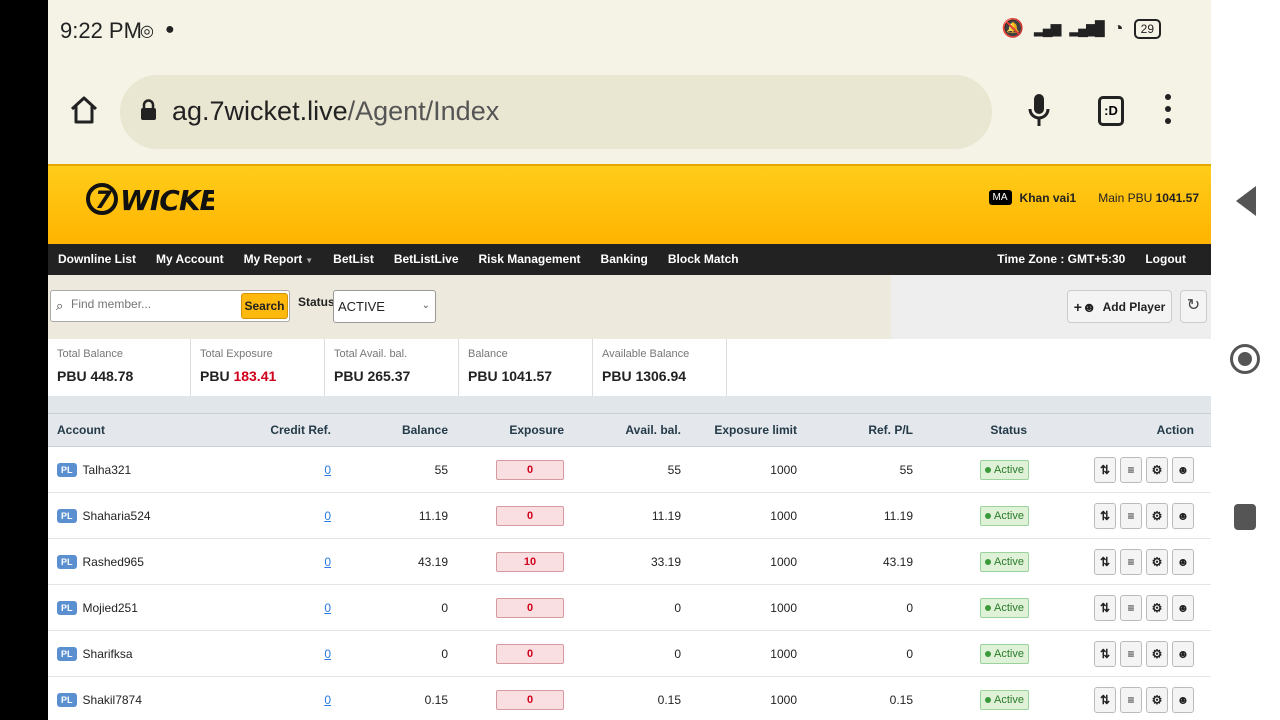 This screenshot has height=720, width=1280. Describe the element at coordinates (384, 306) in the screenshot. I see `status-select: ACTIVE ⌄` at that location.